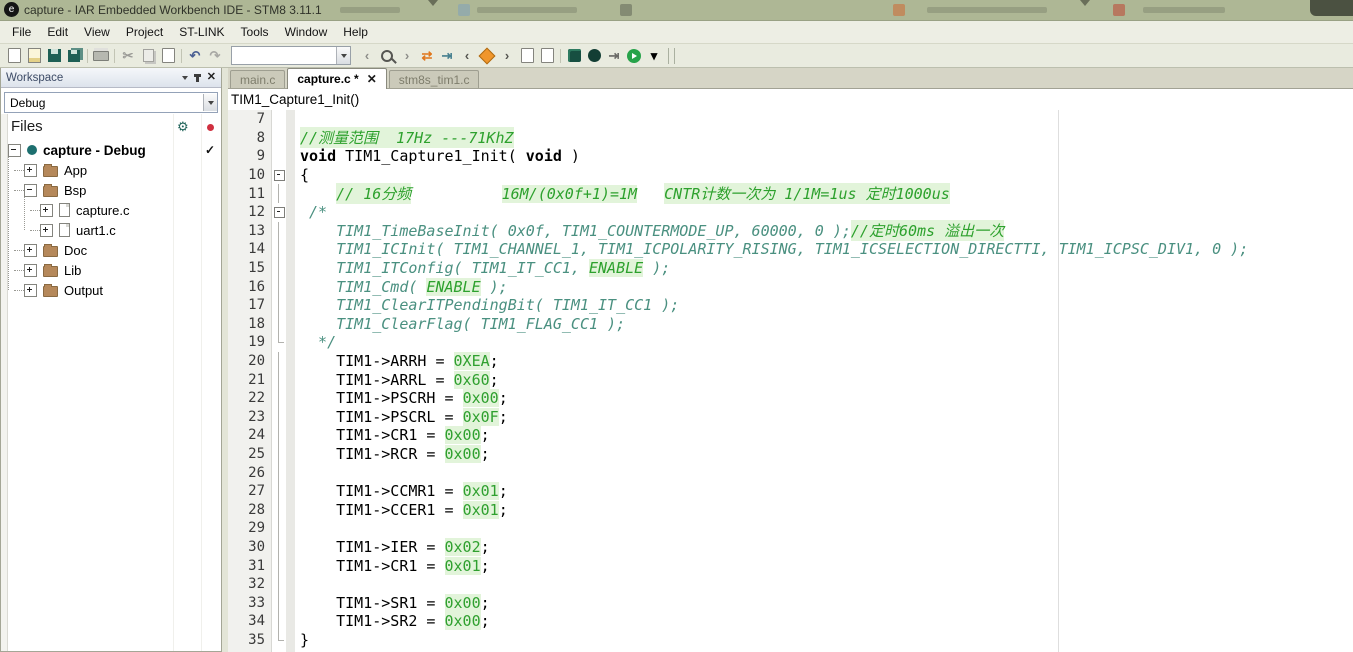 The height and width of the screenshot is (652, 1353). Describe the element at coordinates (634, 56) in the screenshot. I see `download-and-debug-icon` at that location.